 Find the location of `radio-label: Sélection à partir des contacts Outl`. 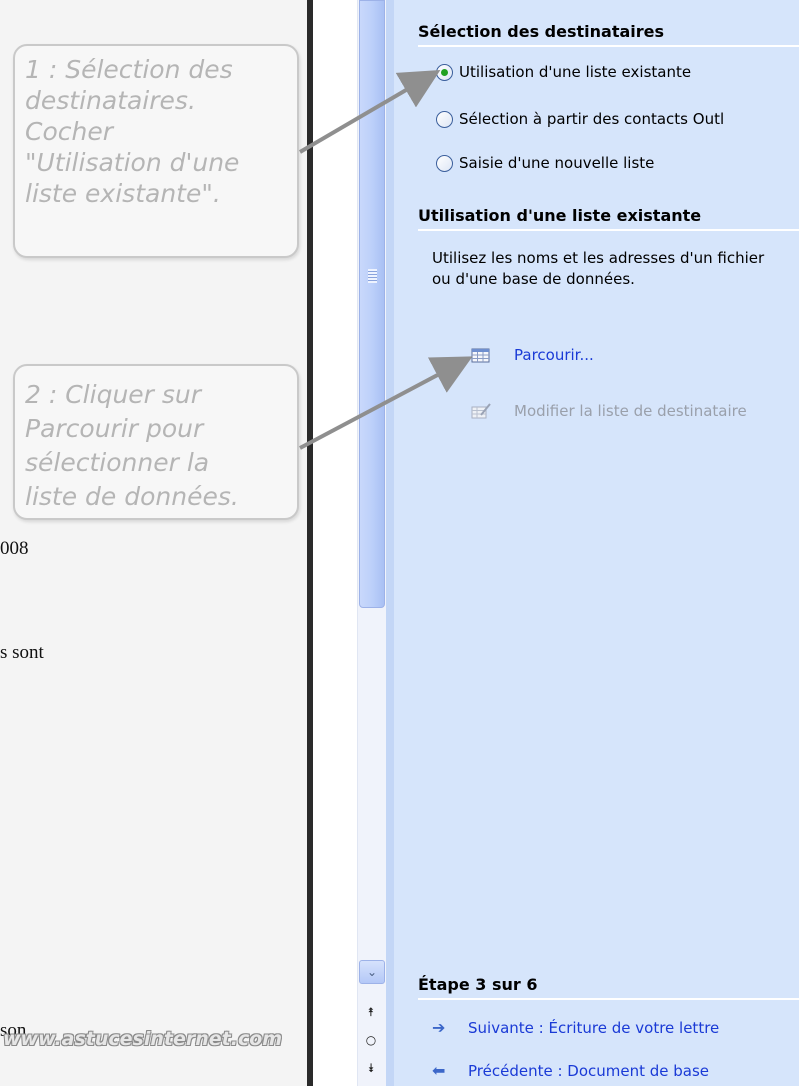

radio-label: Sélection à partir des contacts Outl is located at coordinates (592, 119).